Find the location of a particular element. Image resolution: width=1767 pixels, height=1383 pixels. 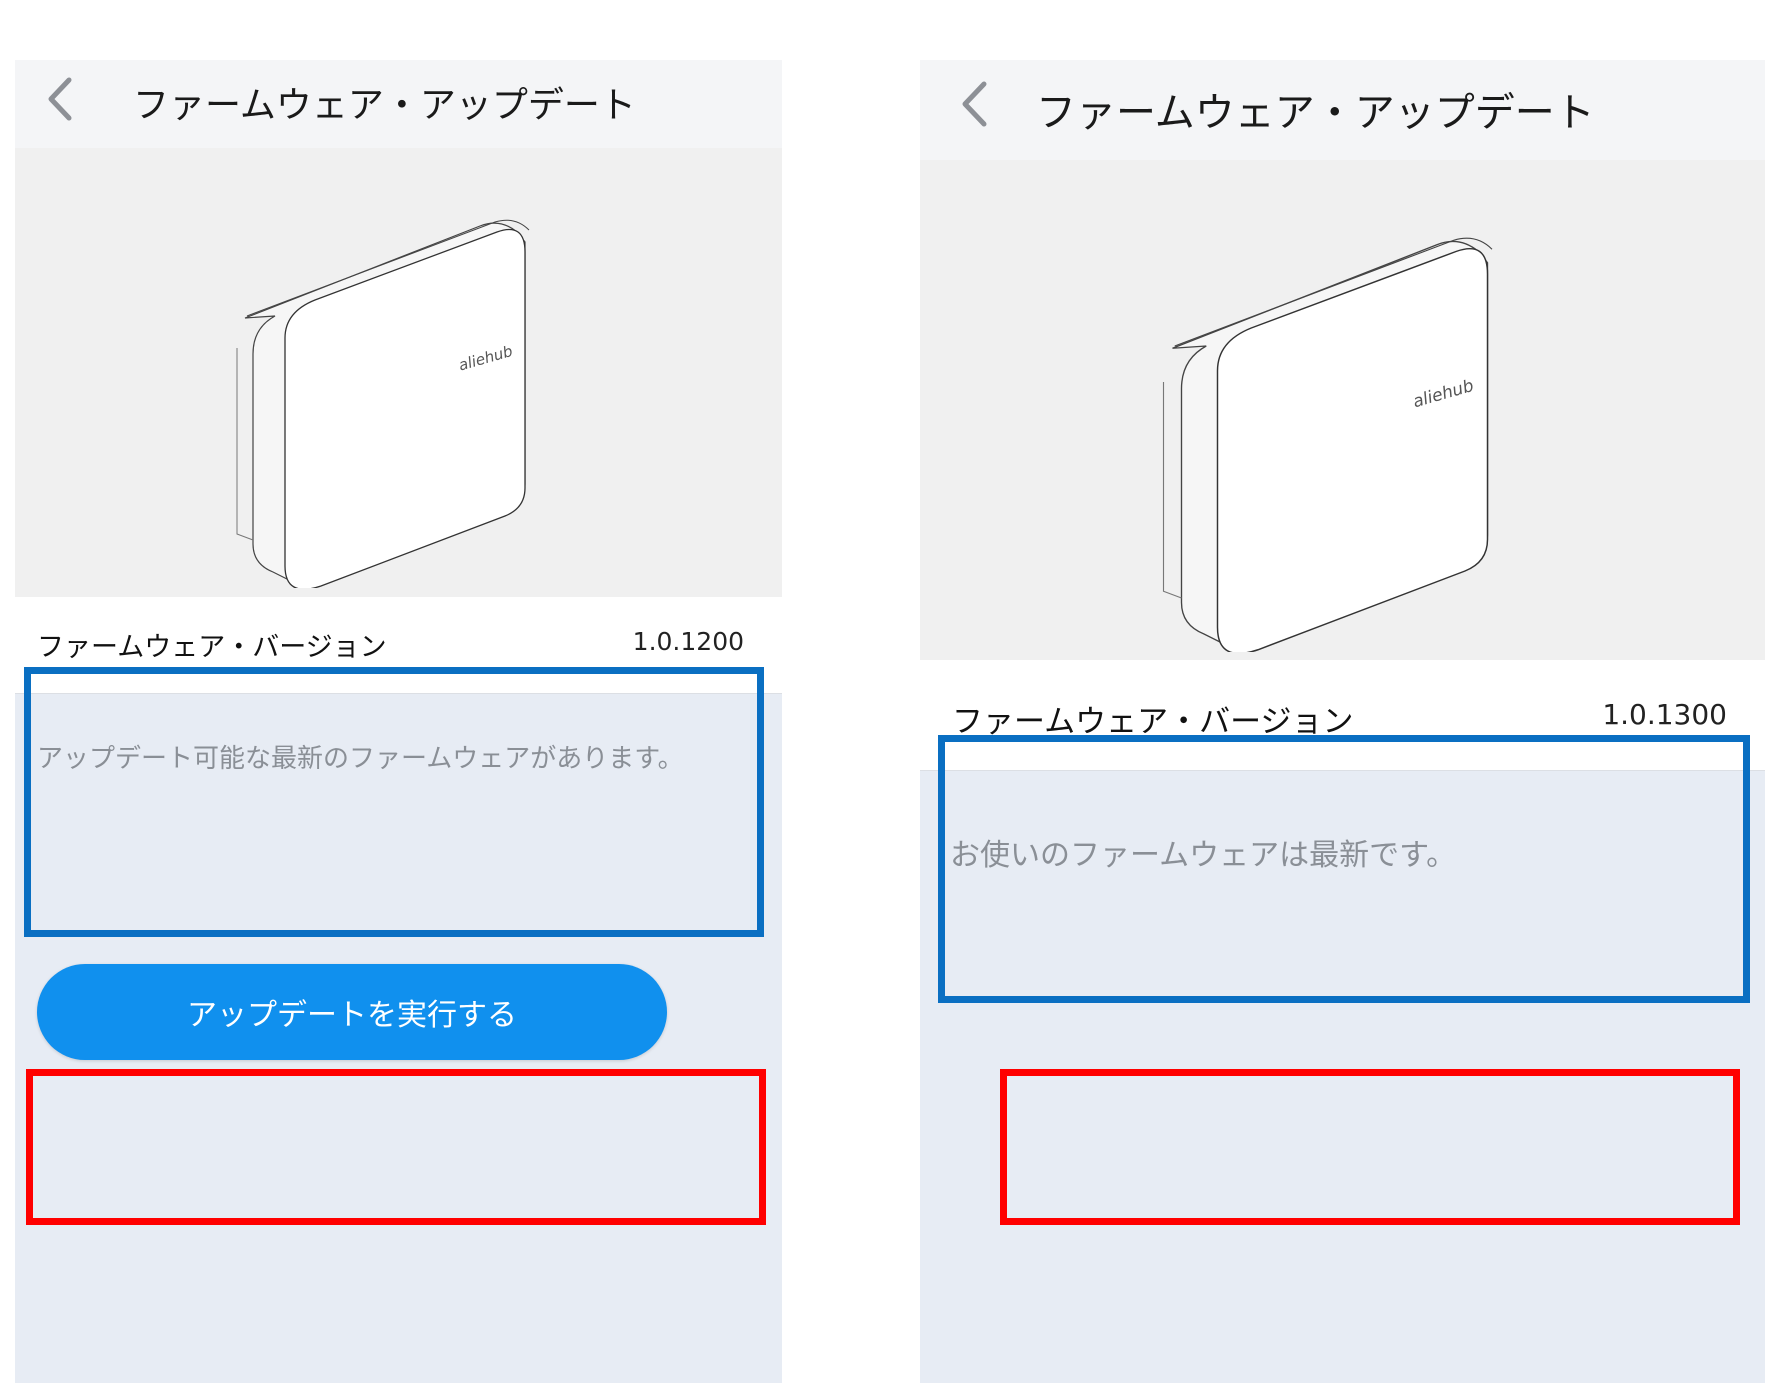

firmware-version-row: ファームウェア・バージョン 1.0.1300 is located at coordinates (1342, 715).